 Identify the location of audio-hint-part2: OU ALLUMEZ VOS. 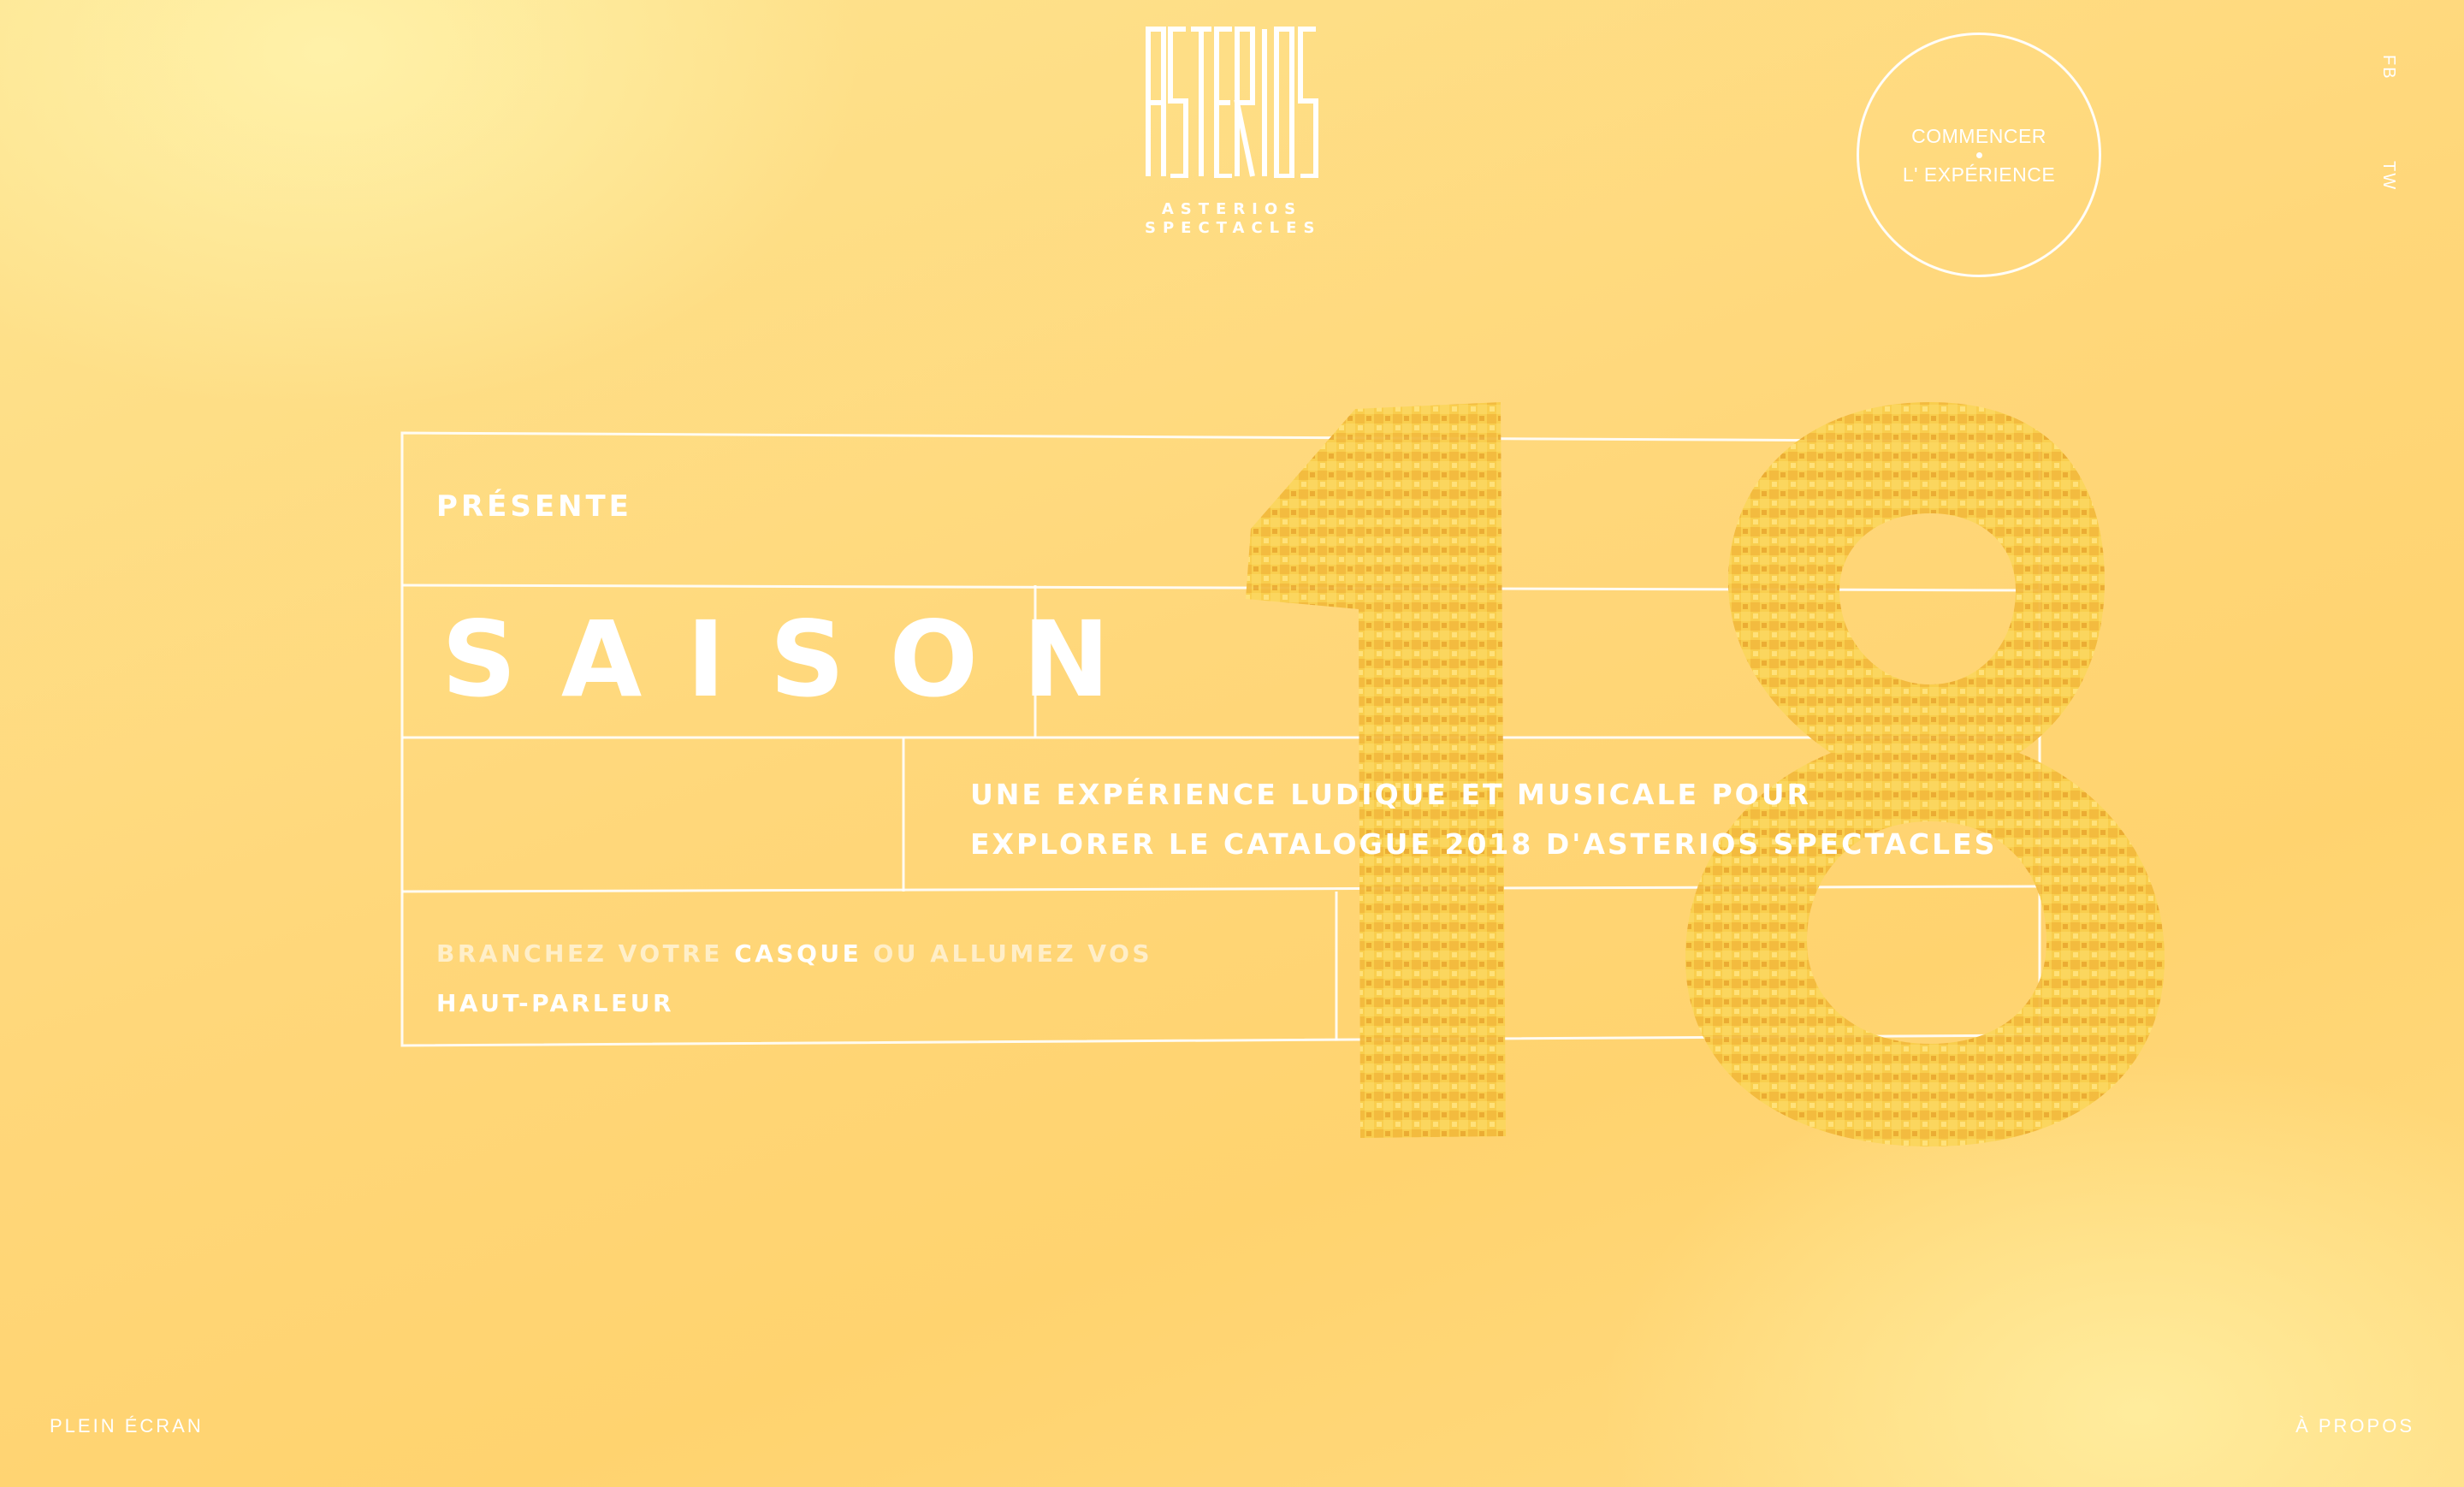
(1007, 953).